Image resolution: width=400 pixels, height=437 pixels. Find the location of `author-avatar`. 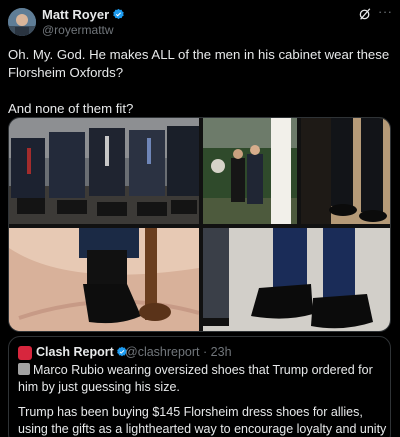

author-avatar is located at coordinates (22, 22).